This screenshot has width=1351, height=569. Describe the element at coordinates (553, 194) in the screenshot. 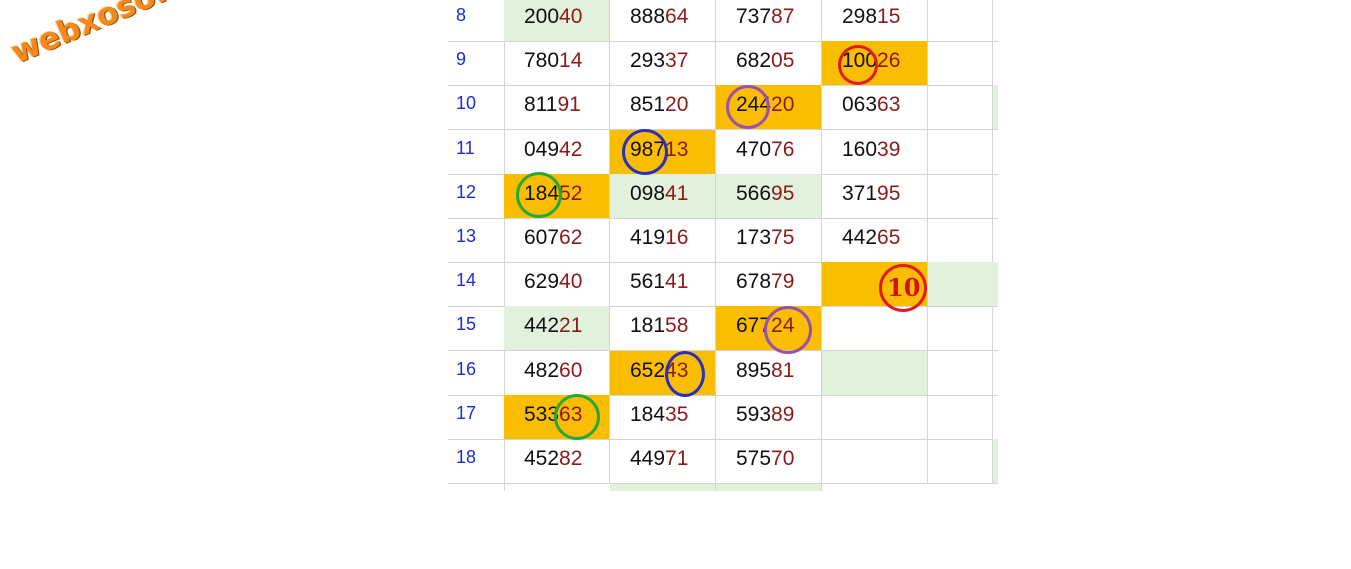

I see `number-text: 18452` at that location.